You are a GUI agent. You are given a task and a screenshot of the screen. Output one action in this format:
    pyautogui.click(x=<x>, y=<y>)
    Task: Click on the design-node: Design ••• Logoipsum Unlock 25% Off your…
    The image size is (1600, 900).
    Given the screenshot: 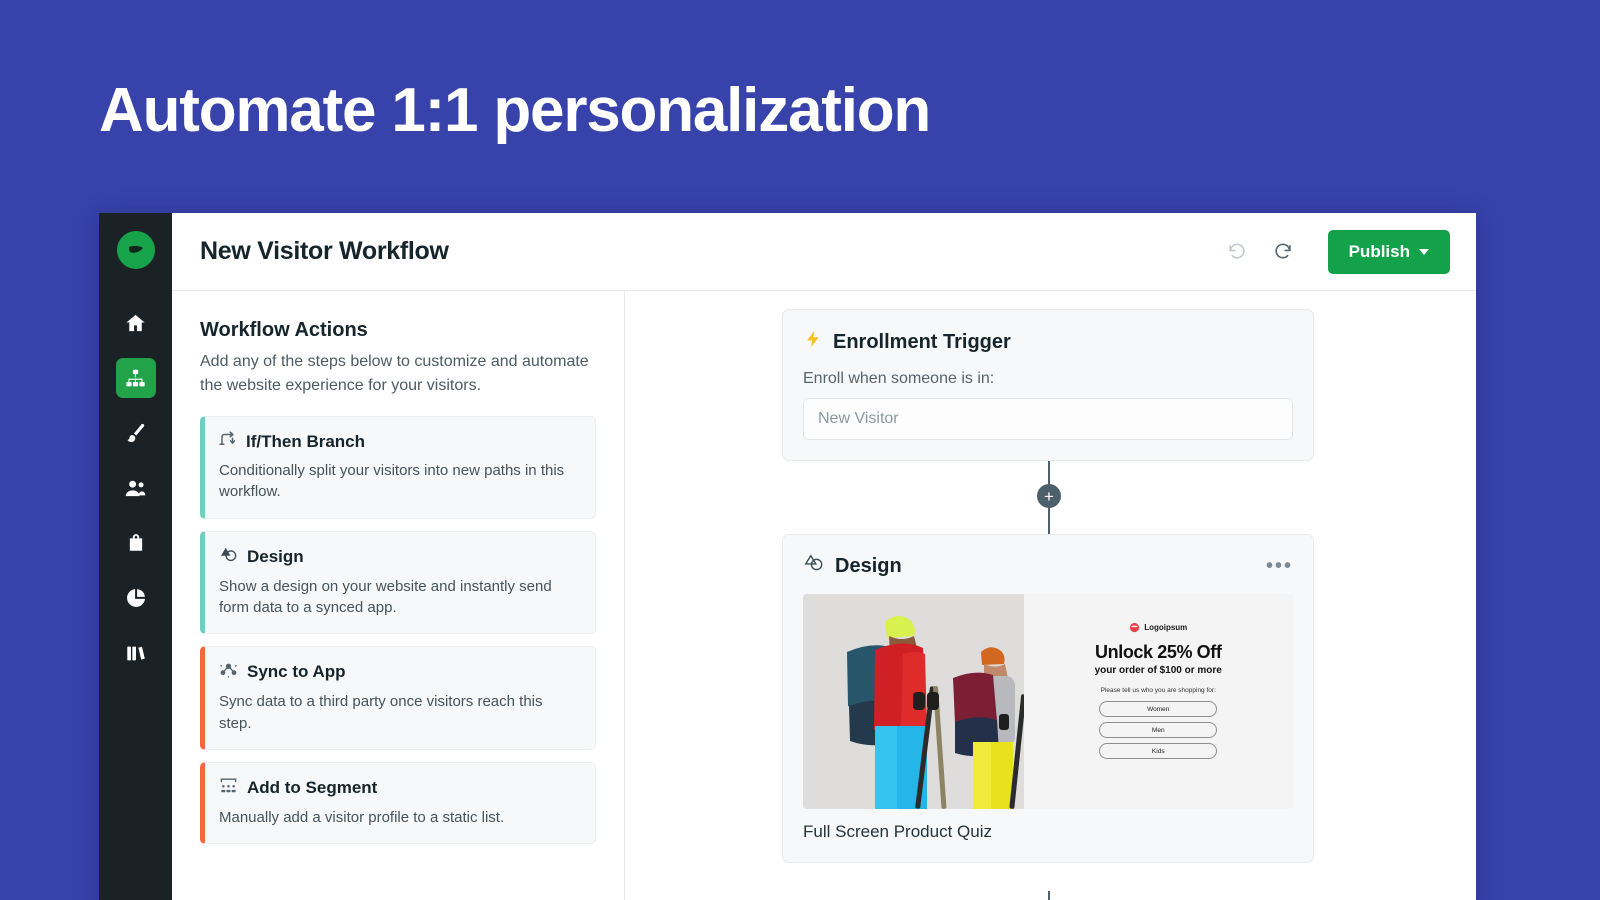 What is the action you would take?
    pyautogui.click(x=1048, y=698)
    